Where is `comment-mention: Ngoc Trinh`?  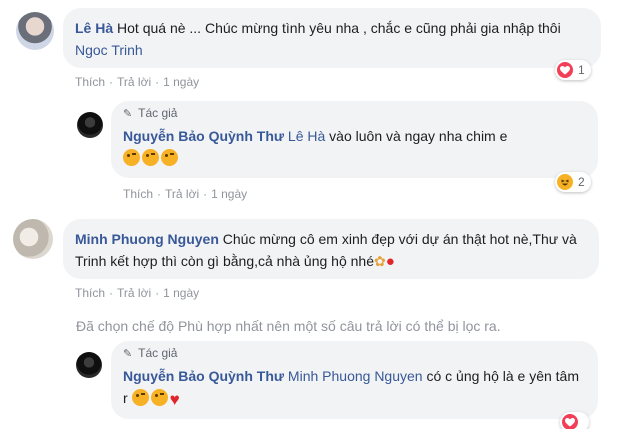
comment-mention: Ngoc Trinh is located at coordinates (109, 50).